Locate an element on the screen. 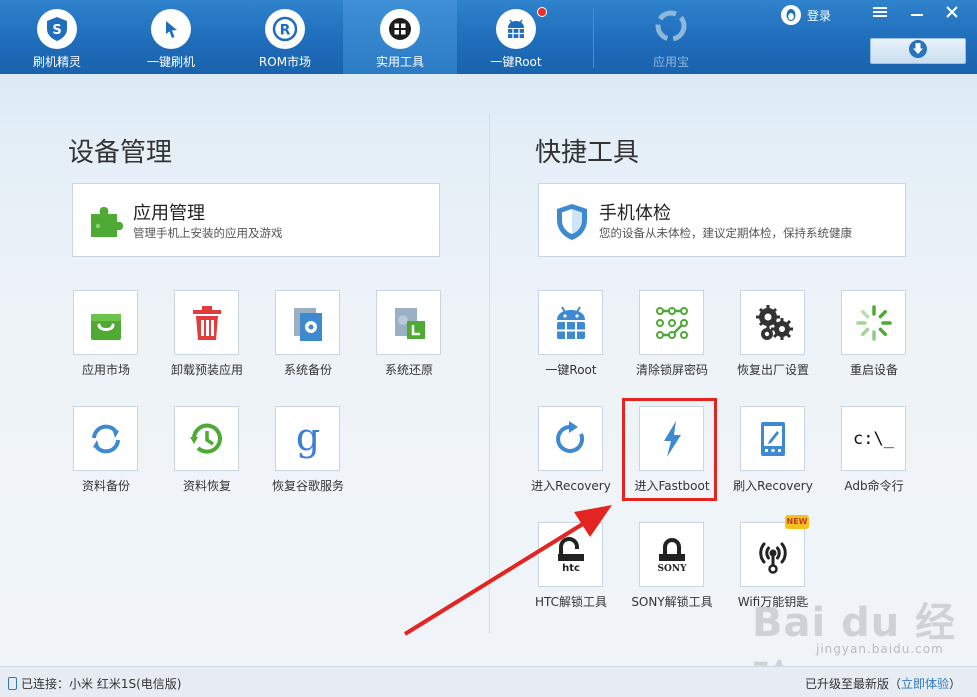 The height and width of the screenshot is (697, 977). connection-text: 已连接：小米 红米1S(电信版) is located at coordinates (101, 684).